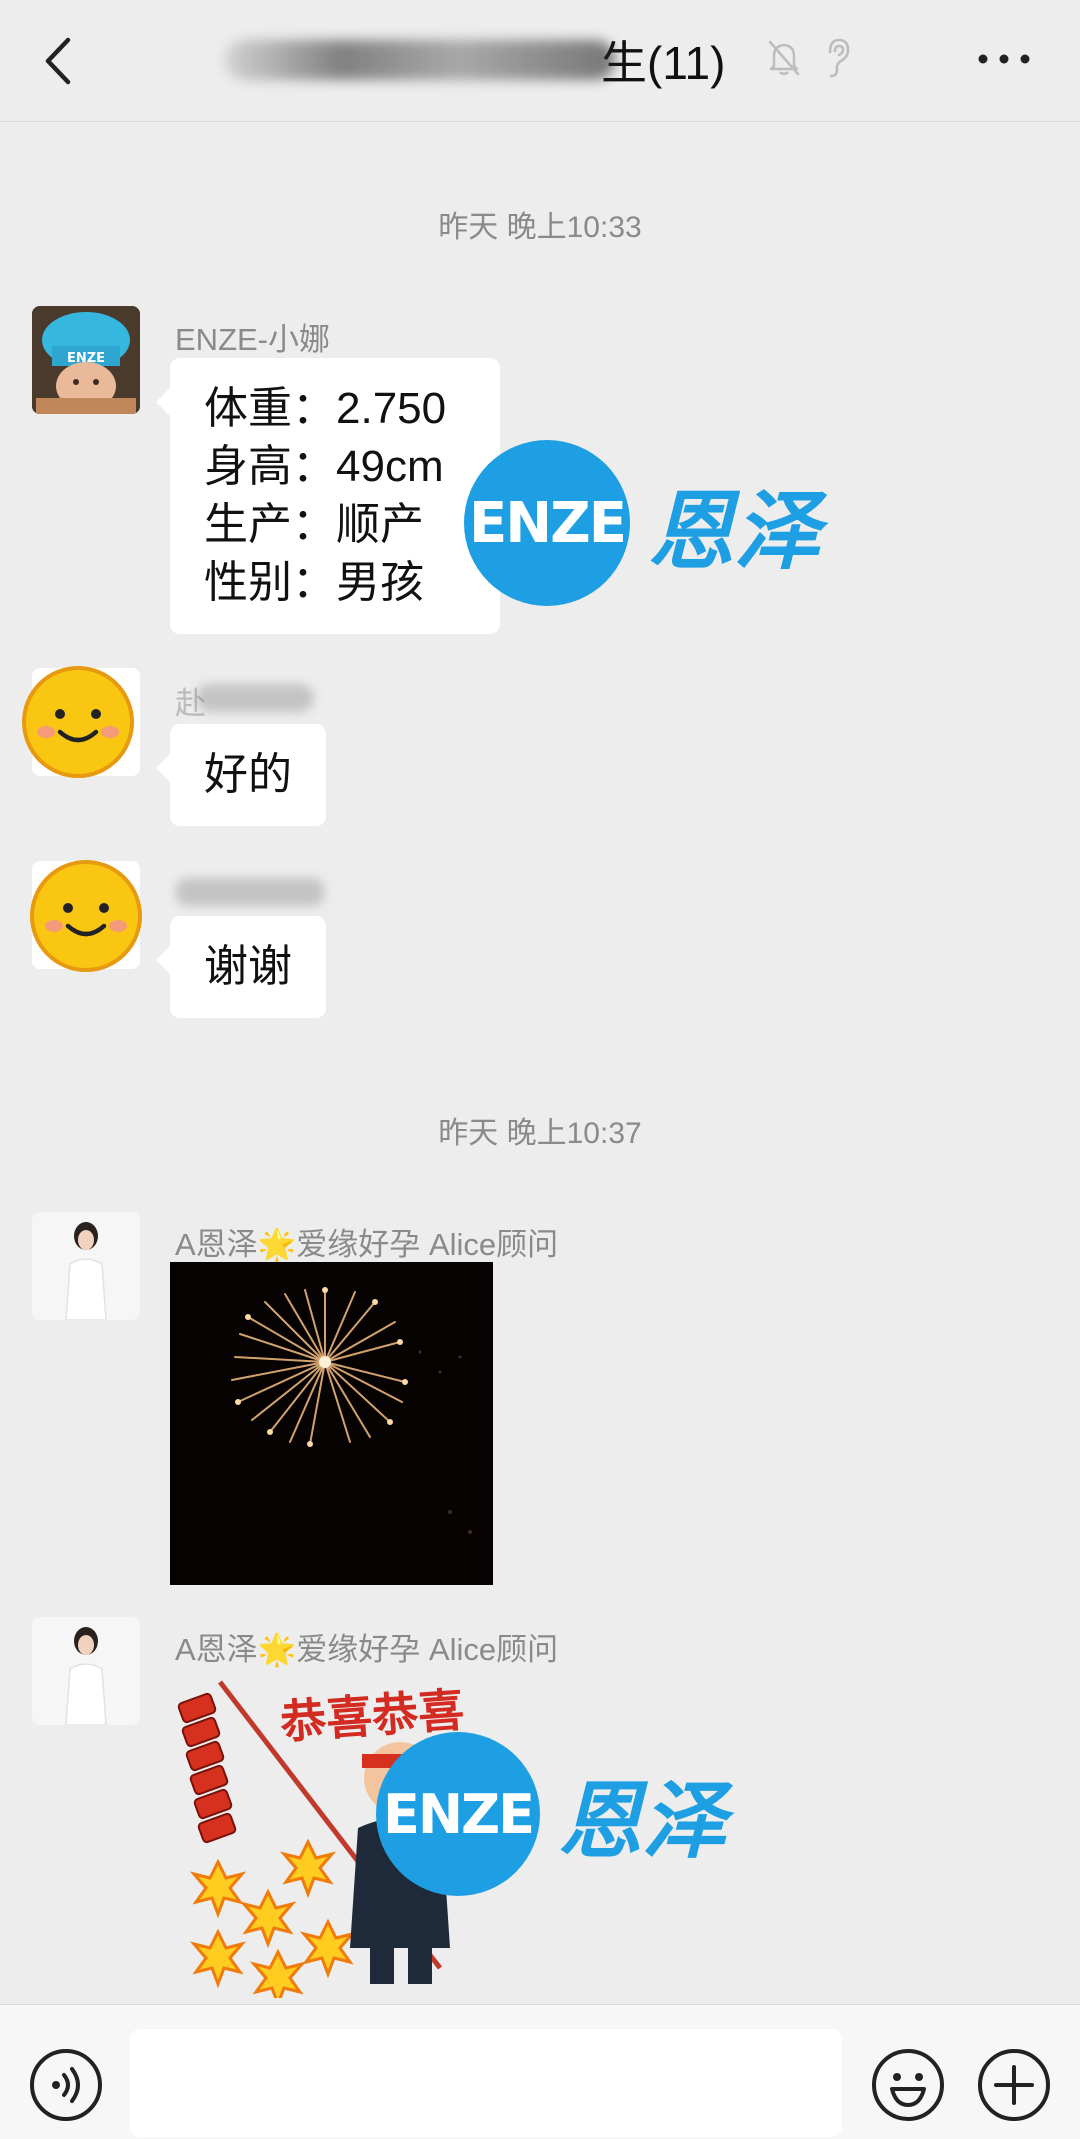  Describe the element at coordinates (241, 775) in the screenshot. I see `message-bubble: 好的` at that location.